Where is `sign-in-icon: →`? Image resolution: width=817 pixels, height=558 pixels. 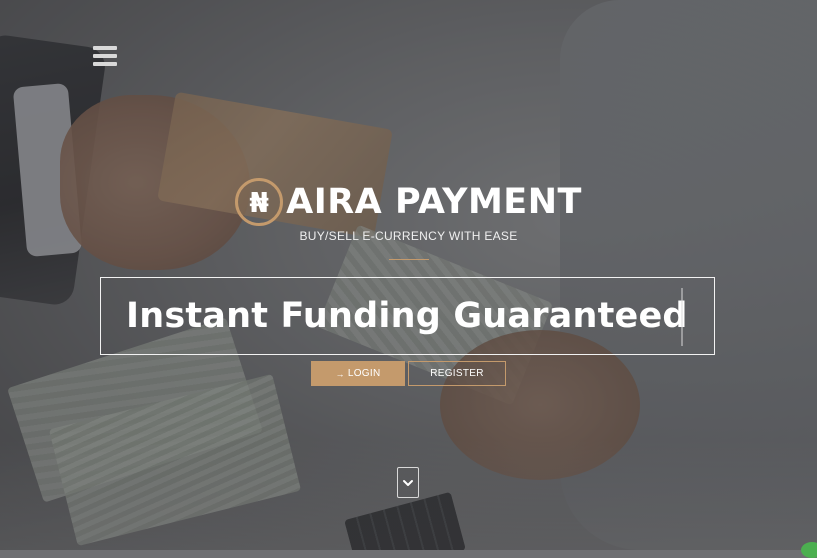
sign-in-icon: → is located at coordinates (340, 373).